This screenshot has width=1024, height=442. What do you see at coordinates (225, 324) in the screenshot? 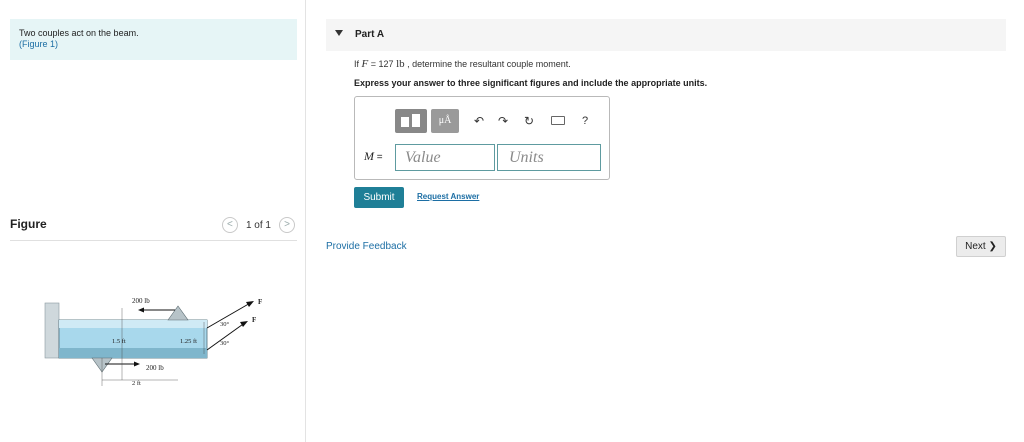
I see `angle-top-label: 30°` at bounding box center [225, 324].